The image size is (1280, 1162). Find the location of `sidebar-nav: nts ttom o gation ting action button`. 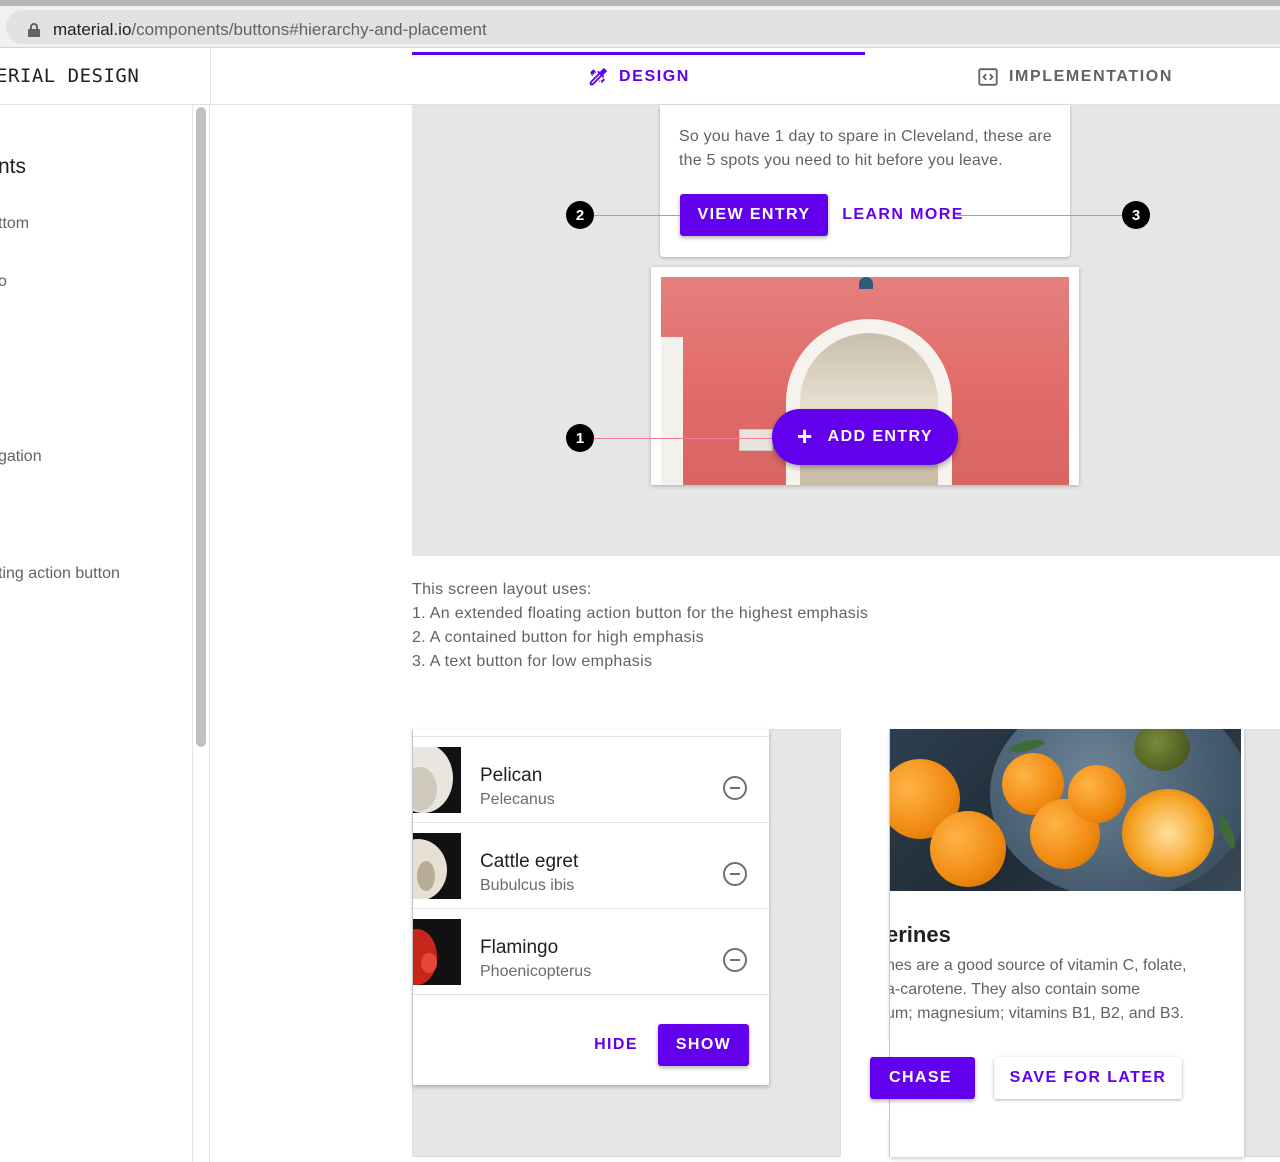

sidebar-nav: nts ttom o gation ting action button is located at coordinates (105, 633).